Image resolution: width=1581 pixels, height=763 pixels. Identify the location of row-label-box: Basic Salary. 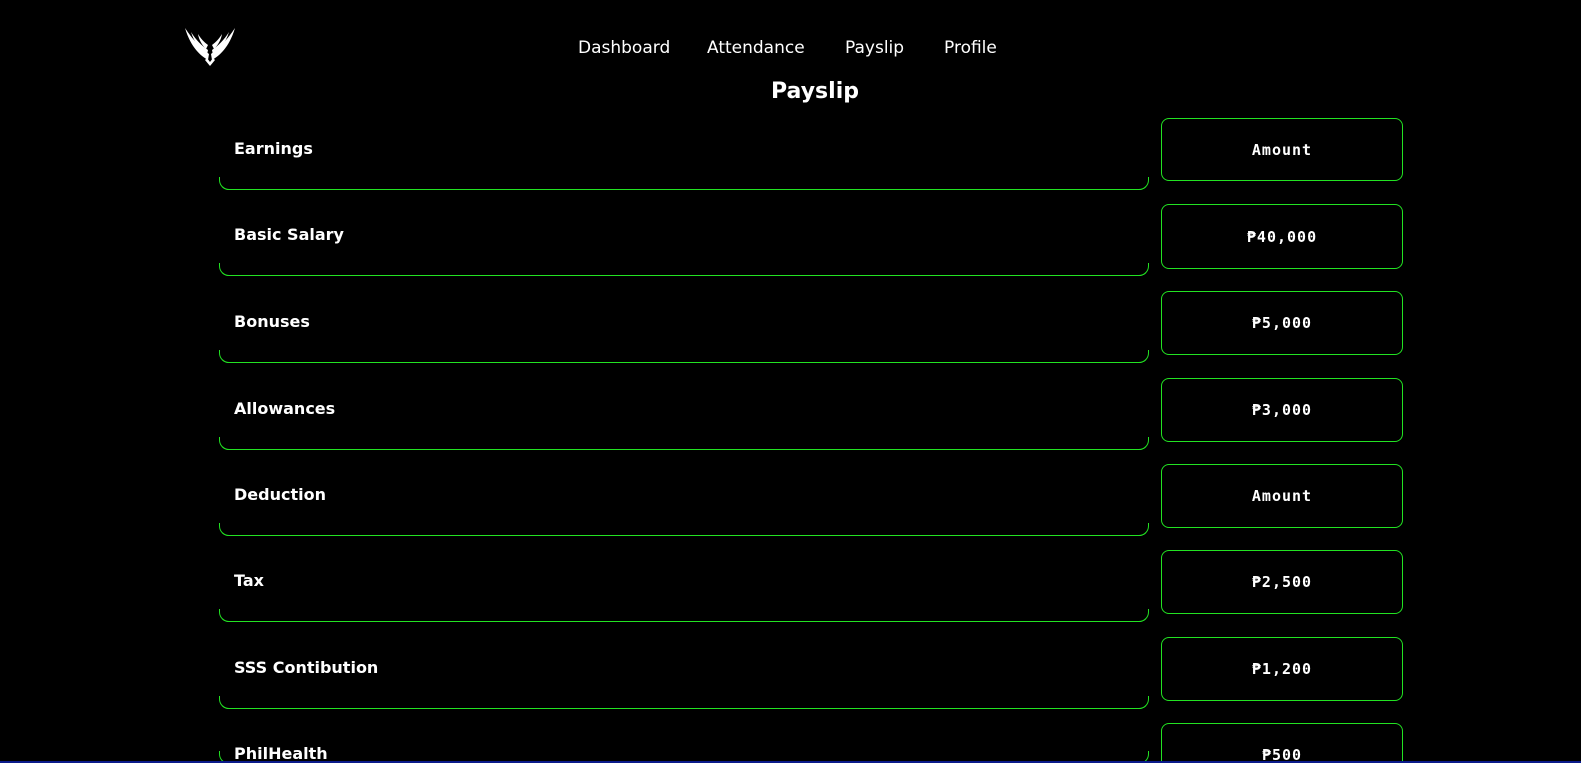
(684, 240).